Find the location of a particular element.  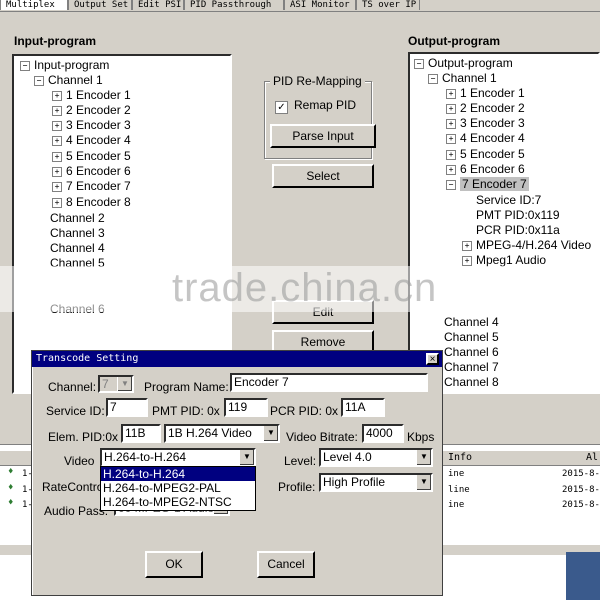

video-option: H.264-to-MPEG2-PAL is located at coordinates (178, 488).